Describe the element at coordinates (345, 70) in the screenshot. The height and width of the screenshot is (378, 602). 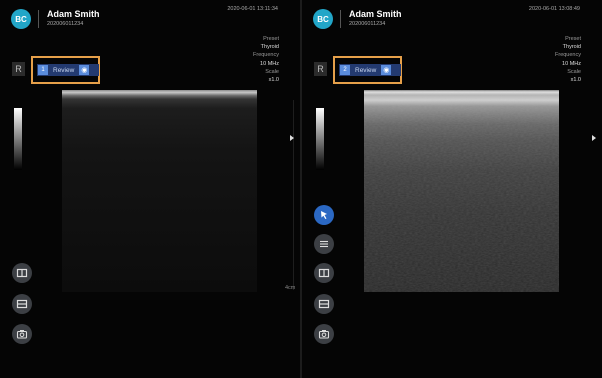
I see `review-number: 2` at that location.